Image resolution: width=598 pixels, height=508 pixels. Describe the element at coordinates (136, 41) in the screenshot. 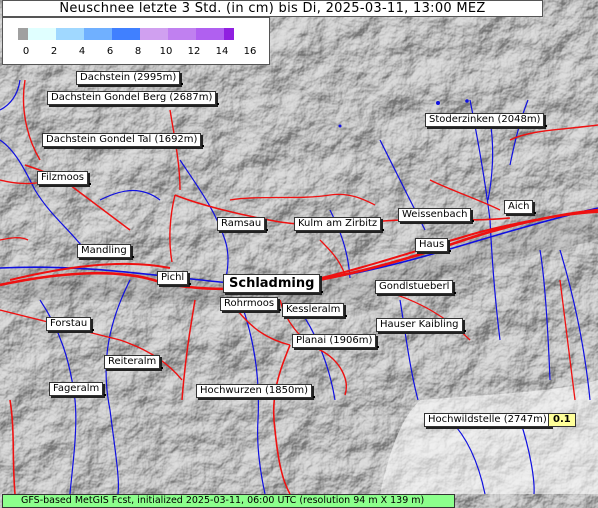

I see `colour-legend: 0 2 4 6 8 10 12 14 16` at that location.